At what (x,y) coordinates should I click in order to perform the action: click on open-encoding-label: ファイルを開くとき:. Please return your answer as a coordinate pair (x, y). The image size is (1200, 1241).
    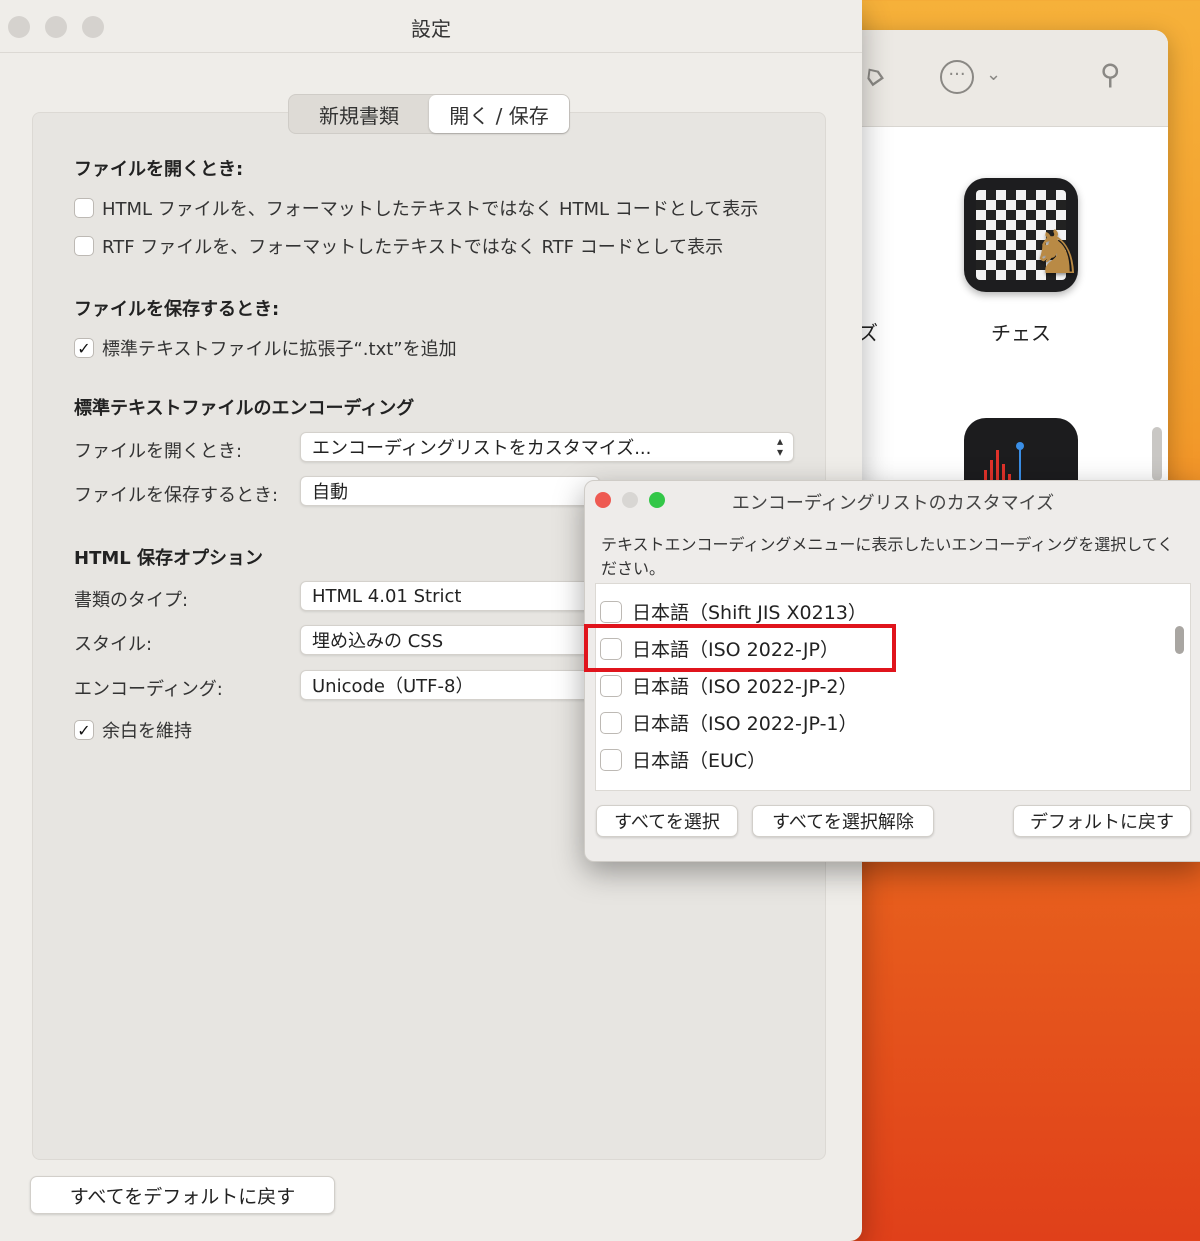
    Looking at the image, I should click on (158, 451).